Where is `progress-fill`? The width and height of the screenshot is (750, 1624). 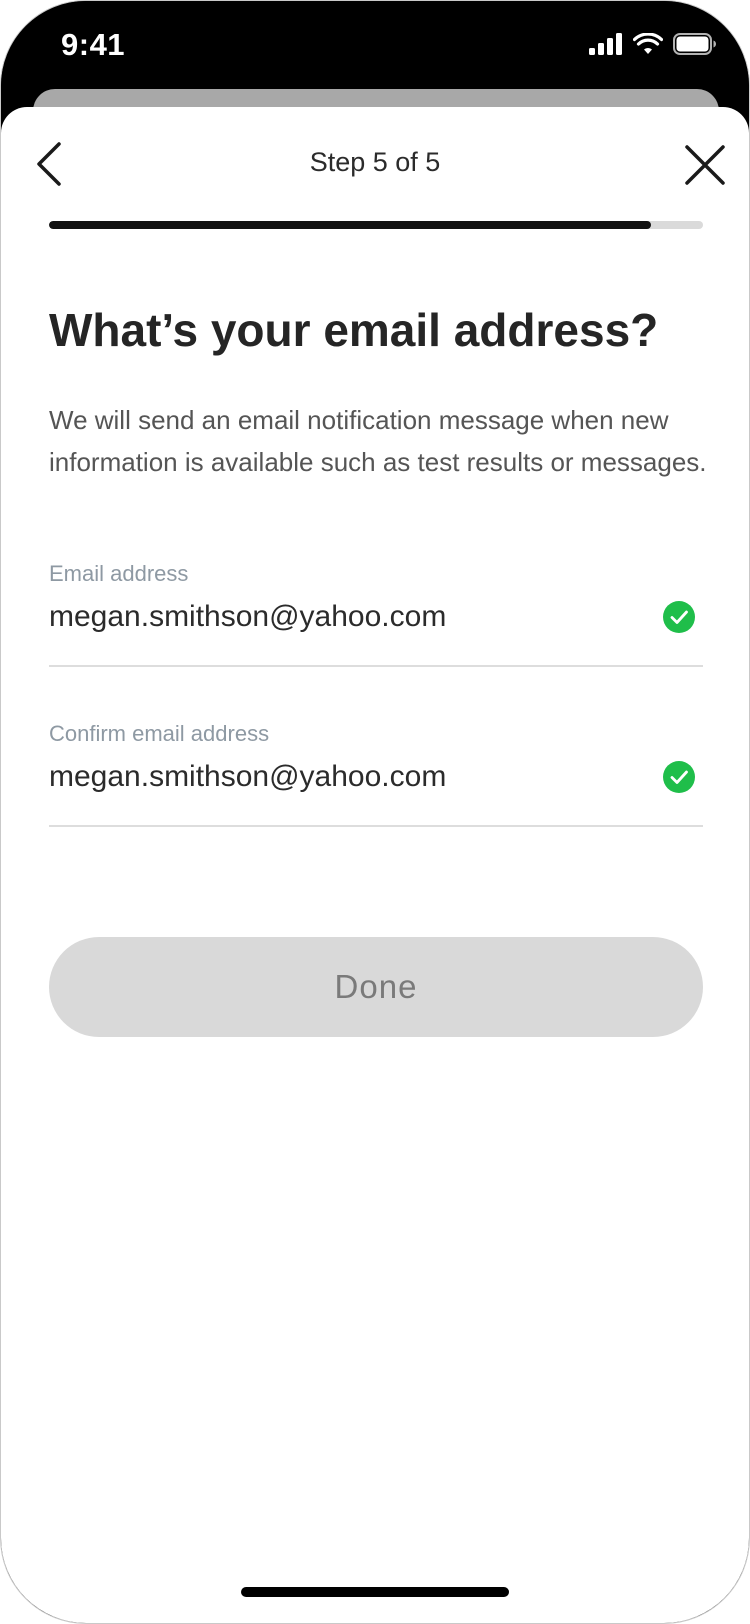 progress-fill is located at coordinates (350, 225).